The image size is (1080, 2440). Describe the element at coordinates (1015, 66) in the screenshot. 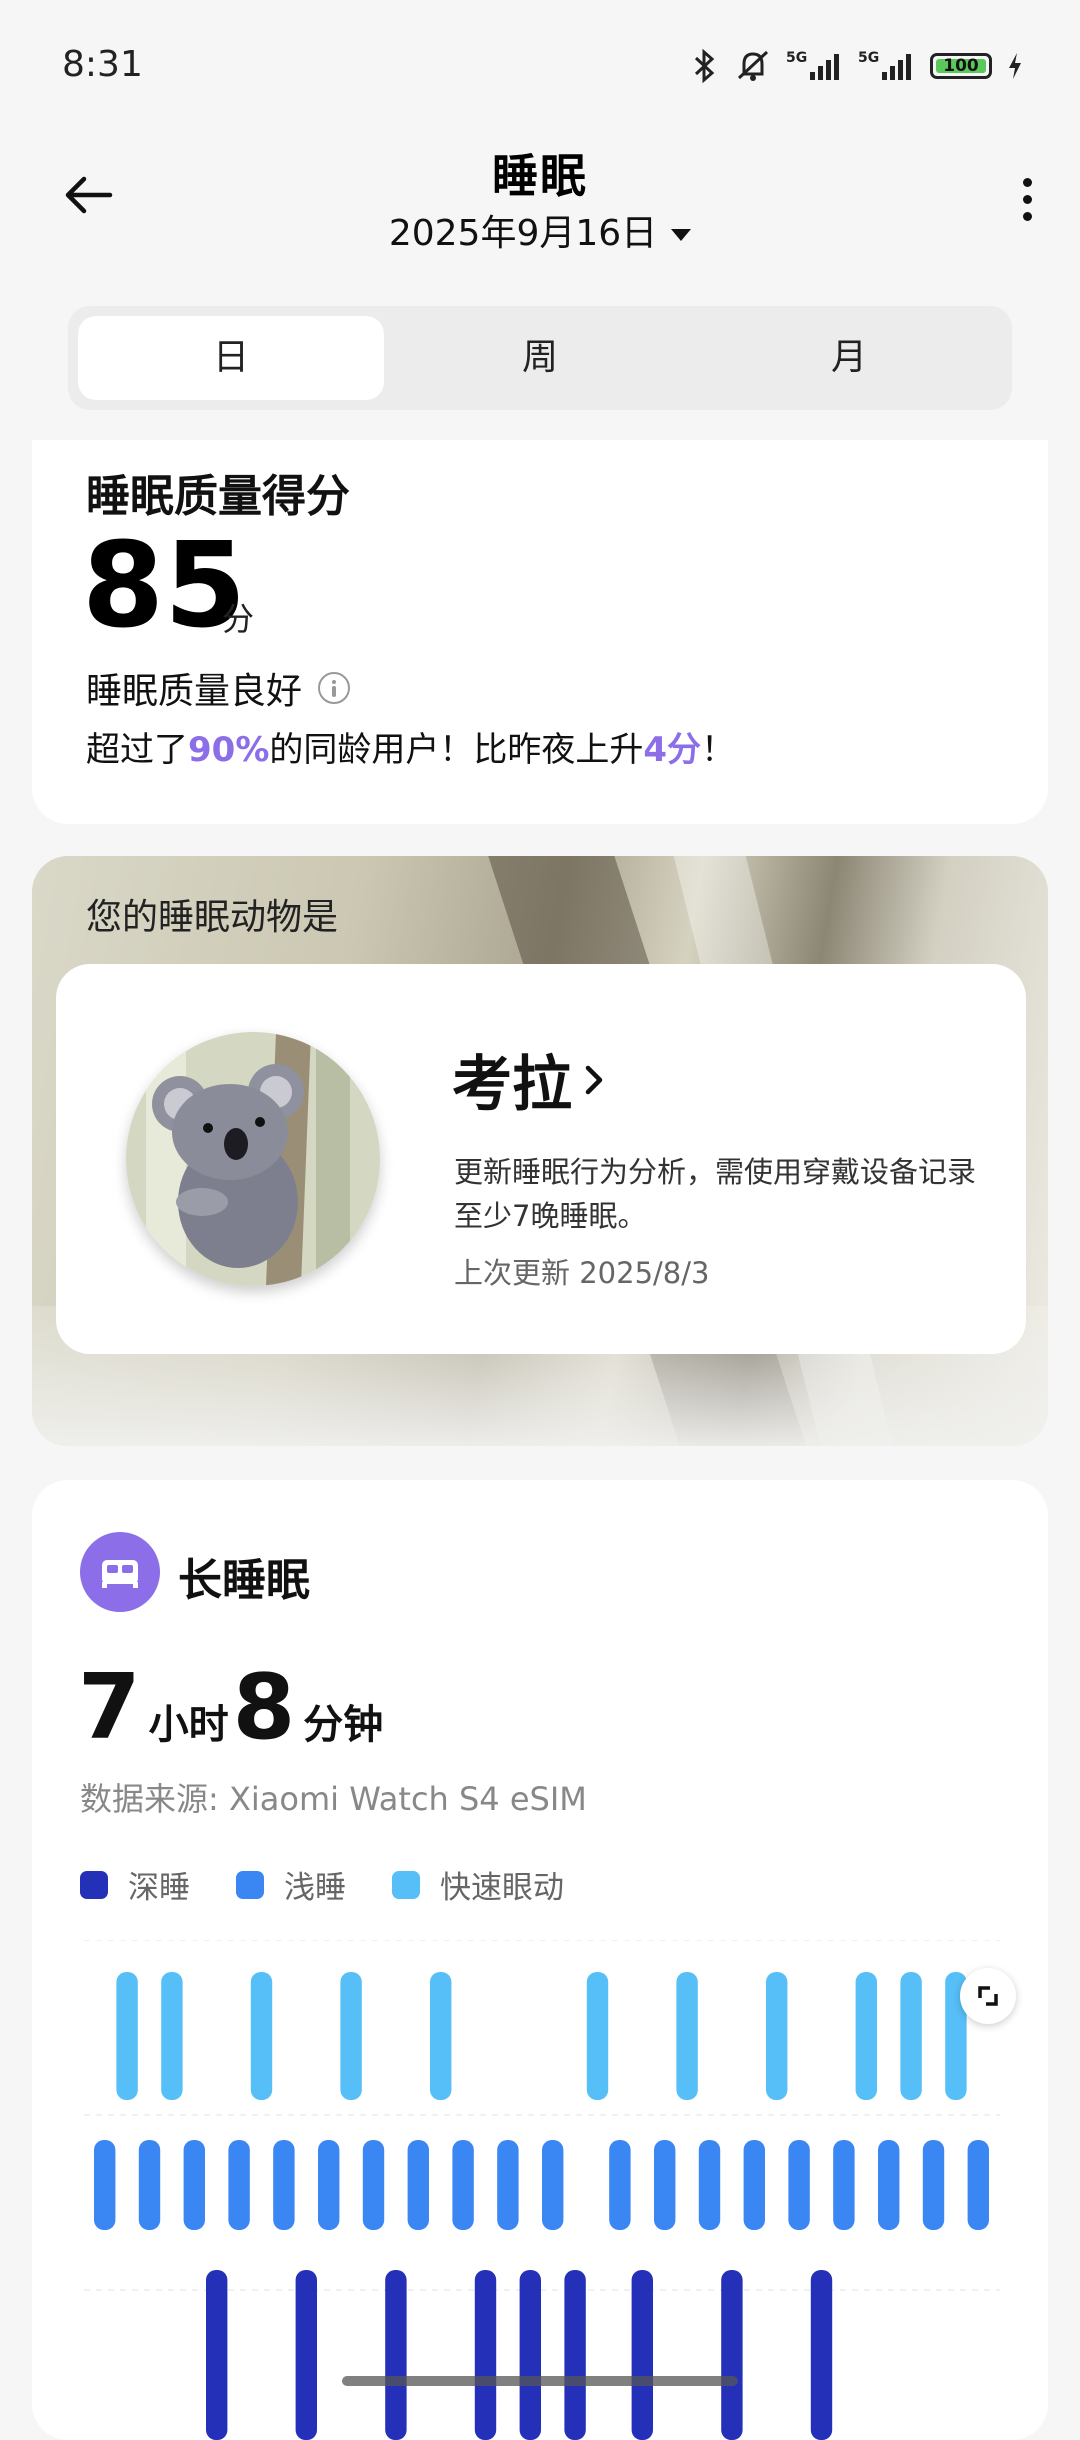

I see `charging-icon` at that location.